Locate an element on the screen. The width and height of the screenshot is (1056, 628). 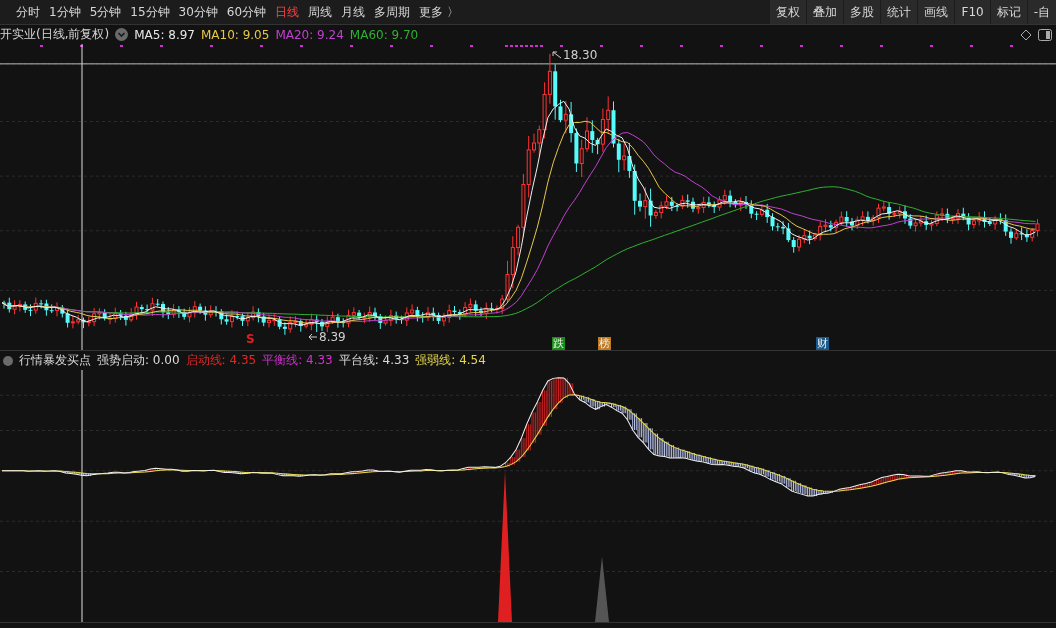
high-price-label: 18.30 is located at coordinates (580, 55).